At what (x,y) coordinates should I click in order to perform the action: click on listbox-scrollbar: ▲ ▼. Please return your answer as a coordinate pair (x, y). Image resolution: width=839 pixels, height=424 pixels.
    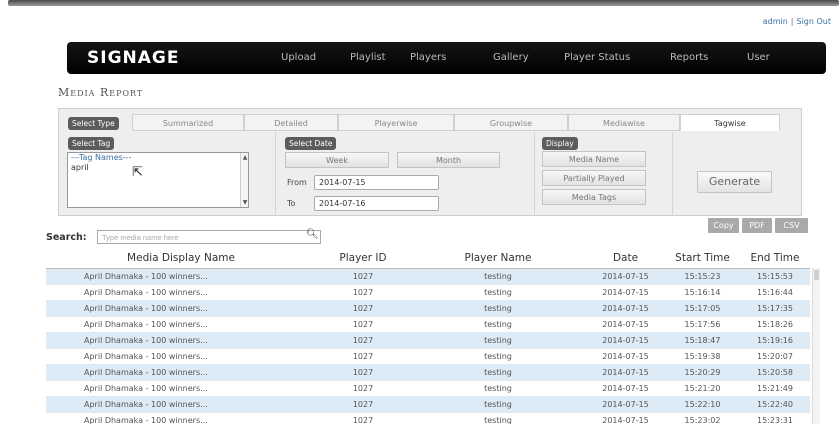
    Looking at the image, I should click on (244, 180).